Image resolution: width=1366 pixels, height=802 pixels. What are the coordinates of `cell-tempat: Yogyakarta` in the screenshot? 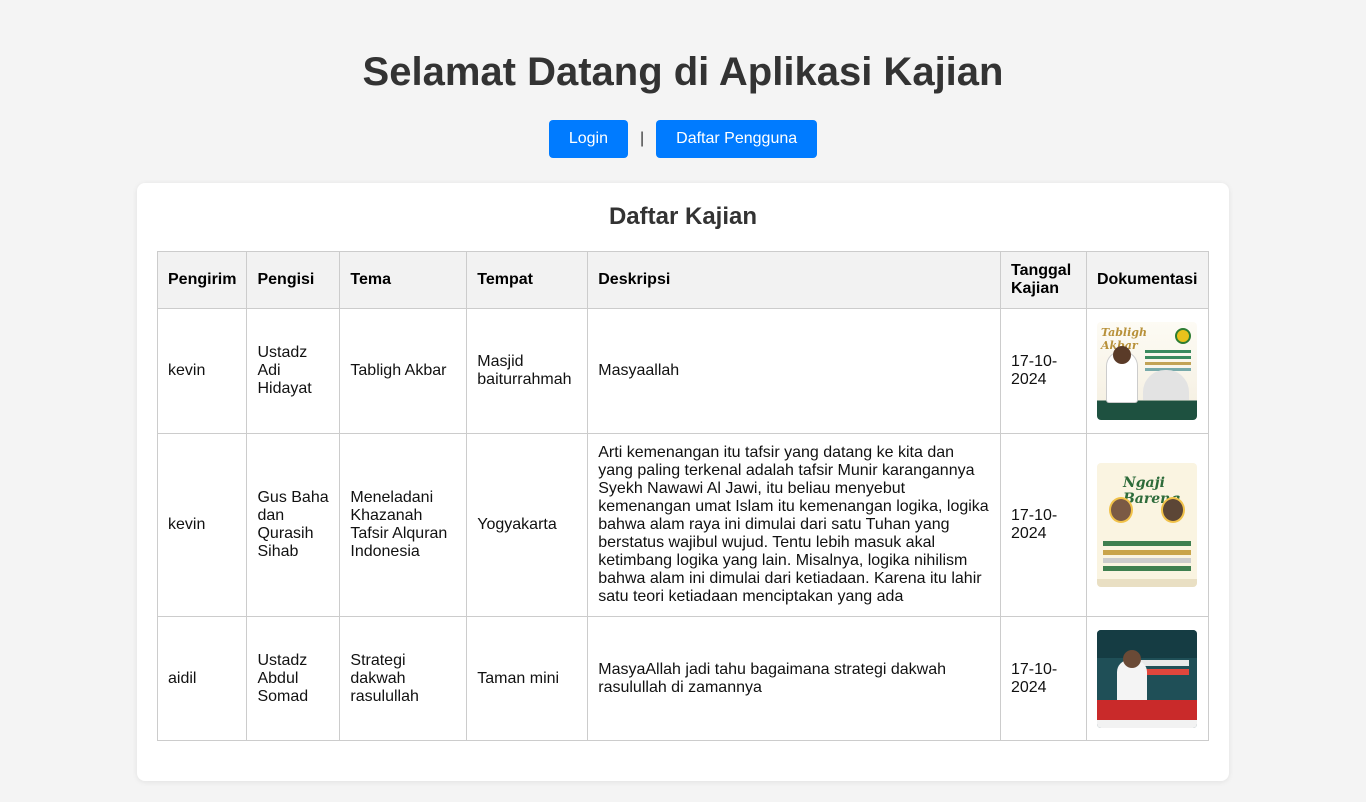 It's located at (527, 525).